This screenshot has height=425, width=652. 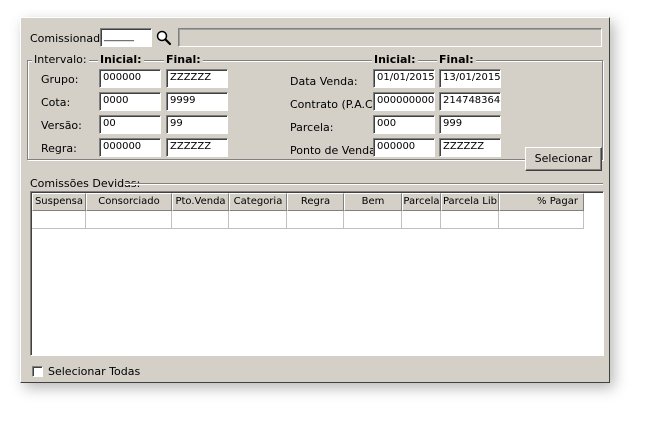 I want to click on ponto-venda-label: Ponto de Venda:, so click(x=335, y=150).